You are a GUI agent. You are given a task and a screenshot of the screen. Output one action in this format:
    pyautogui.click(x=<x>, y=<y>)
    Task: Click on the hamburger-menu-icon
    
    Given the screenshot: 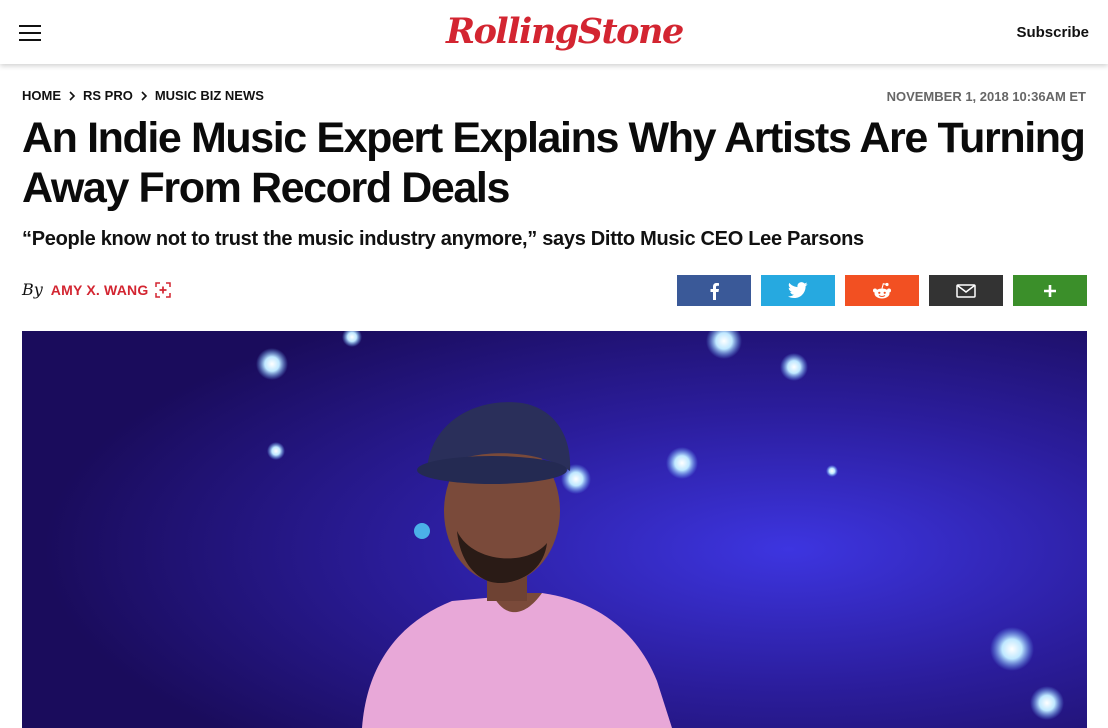 What is the action you would take?
    pyautogui.click(x=30, y=33)
    